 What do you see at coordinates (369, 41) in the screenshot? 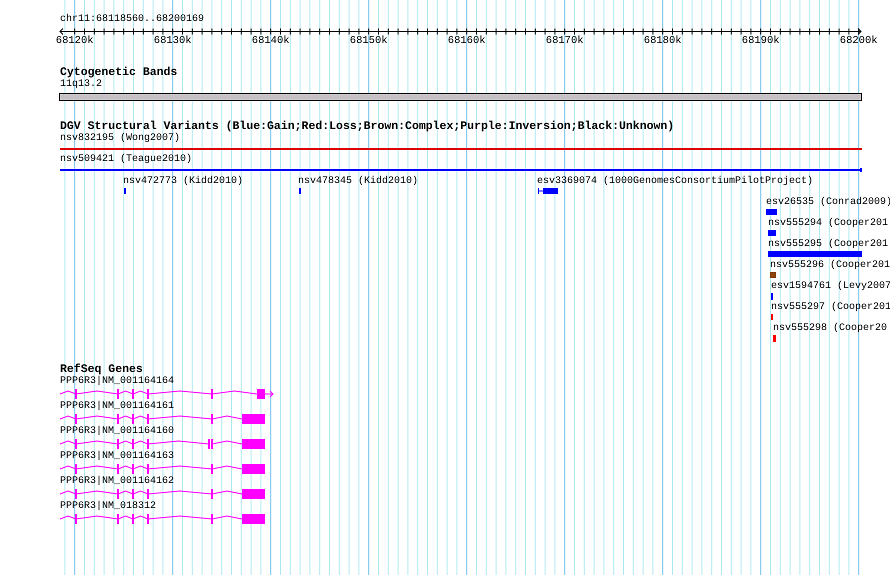
I see `axis-label: 68150k` at bounding box center [369, 41].